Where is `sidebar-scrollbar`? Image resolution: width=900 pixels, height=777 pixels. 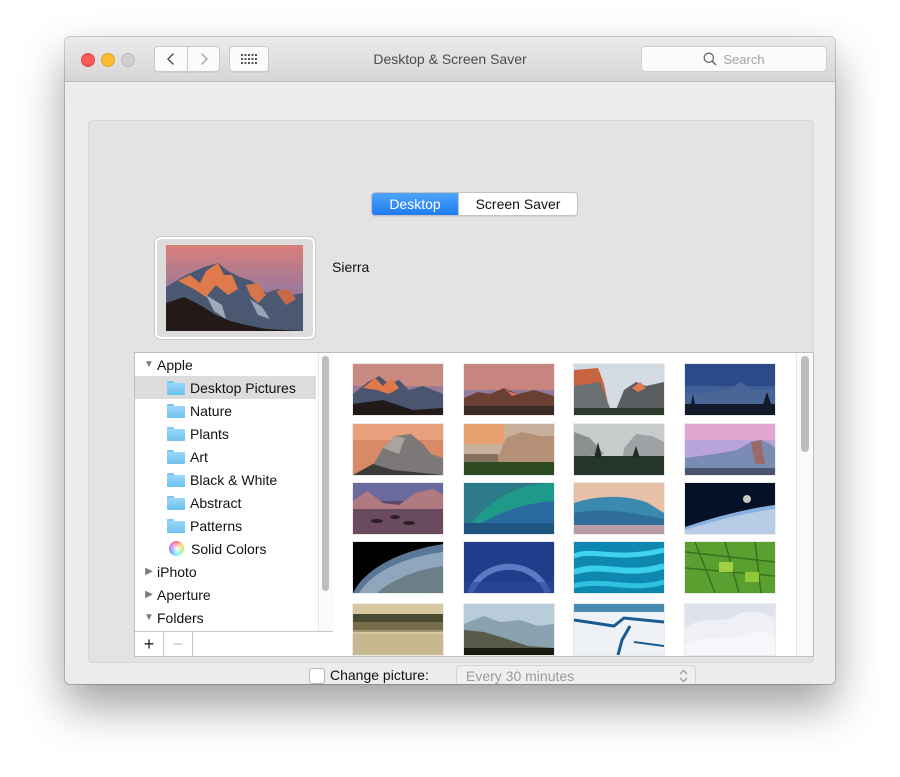
sidebar-scrollbar is located at coordinates (325, 492).